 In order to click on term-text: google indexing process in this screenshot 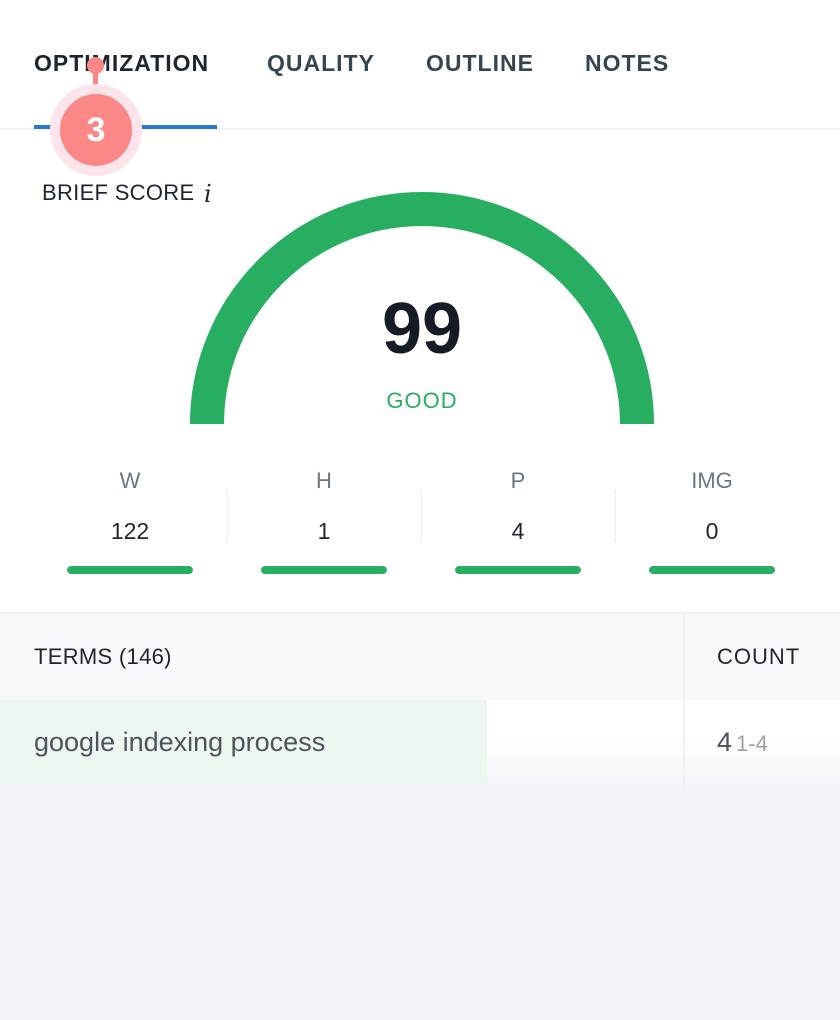, I will do `click(180, 742)`.